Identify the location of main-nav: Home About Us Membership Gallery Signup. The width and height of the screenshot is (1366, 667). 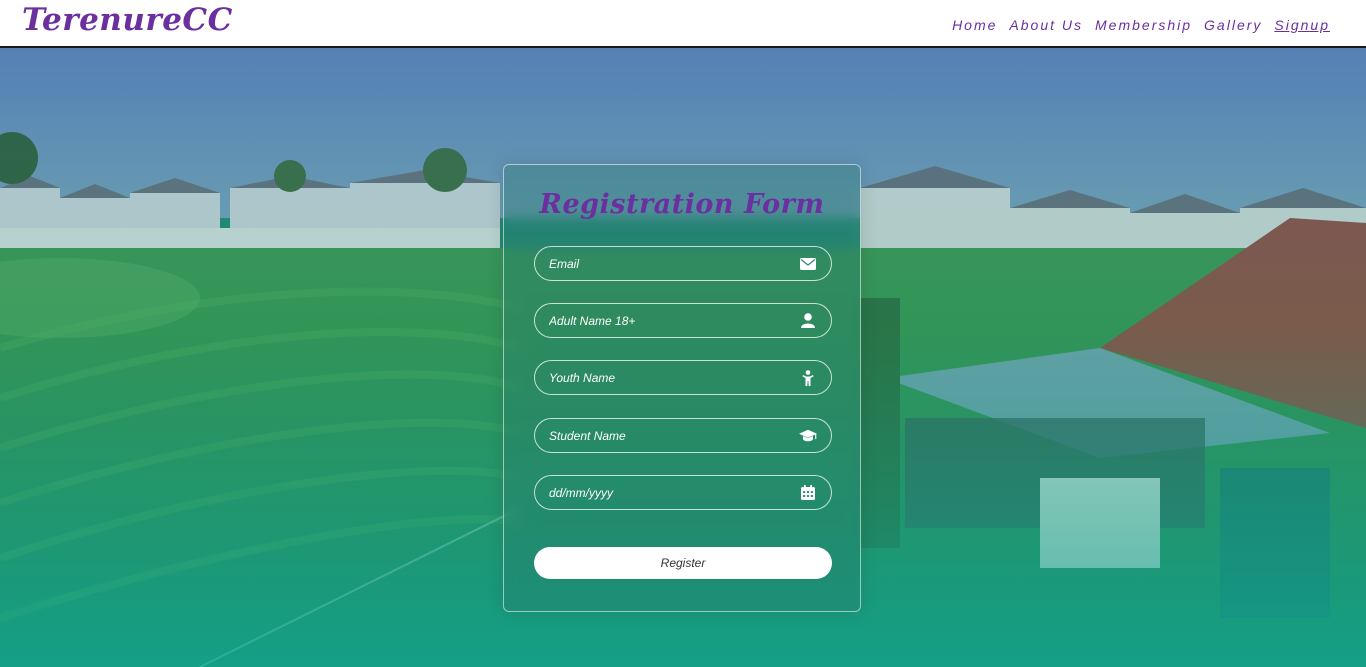
(1141, 25).